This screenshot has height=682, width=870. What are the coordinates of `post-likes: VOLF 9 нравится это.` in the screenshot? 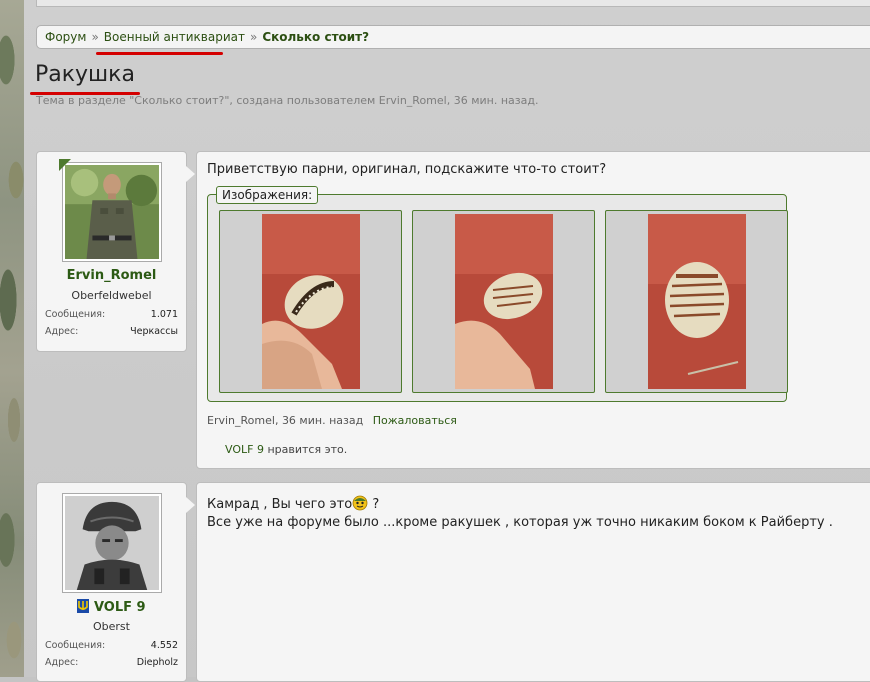 It's located at (286, 449).